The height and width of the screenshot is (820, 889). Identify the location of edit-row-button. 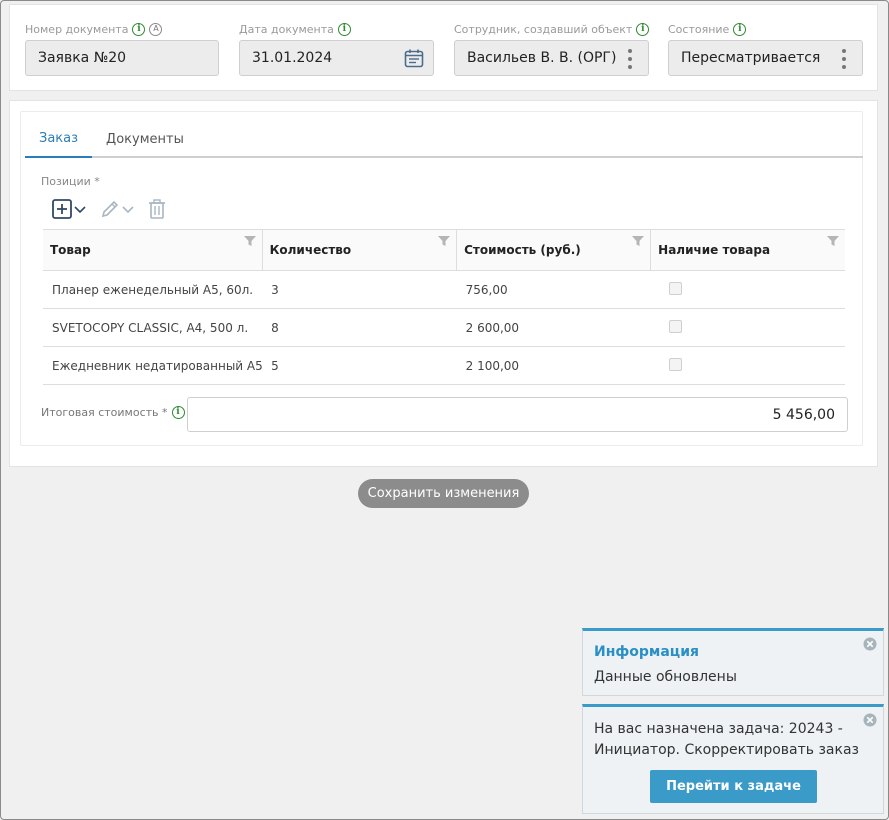
(117, 209).